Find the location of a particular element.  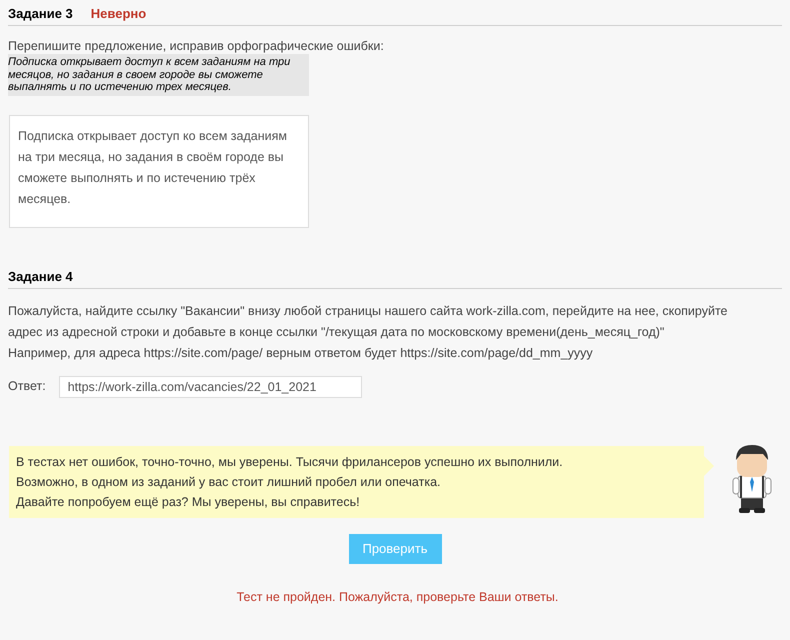

task-title: Задание 4 is located at coordinates (40, 277).